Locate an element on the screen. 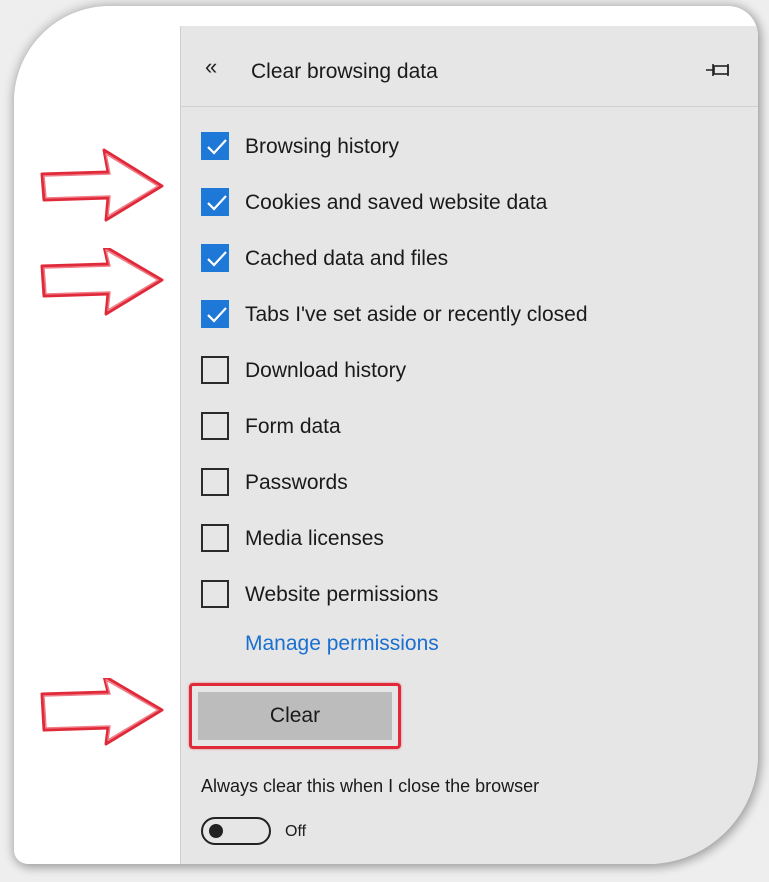  option-label: Media licenses is located at coordinates (314, 538).